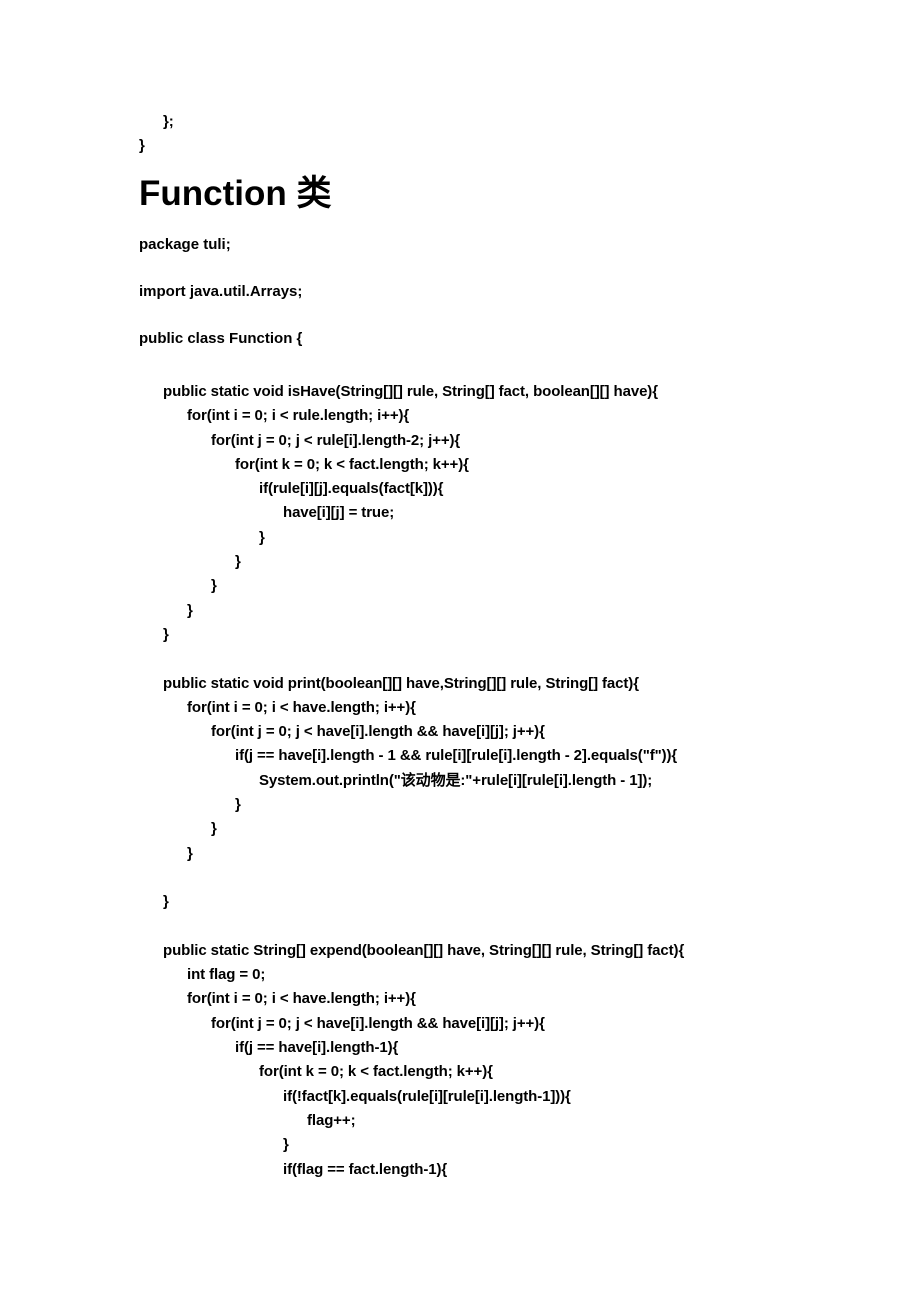  What do you see at coordinates (298, 416) in the screenshot?
I see `code-line: for(int i = 0; i < rule.length; i++){` at bounding box center [298, 416].